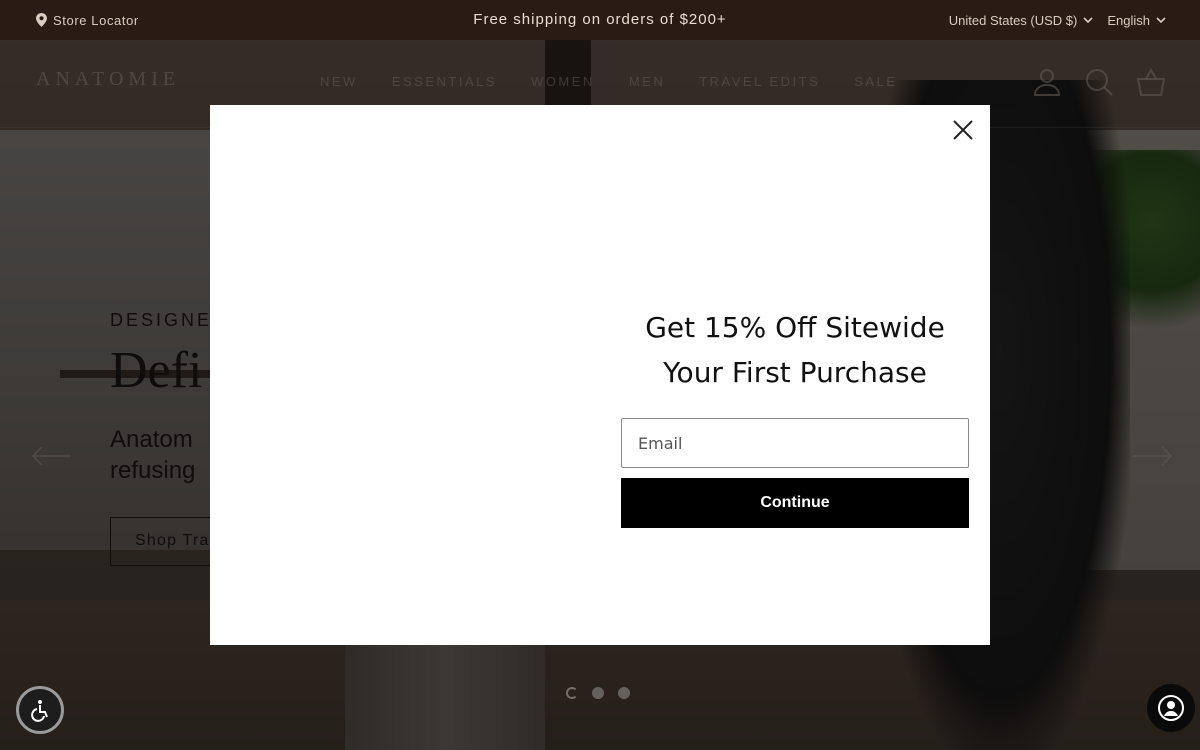 The image size is (1200, 750). I want to click on language-label: English, so click(1128, 20).